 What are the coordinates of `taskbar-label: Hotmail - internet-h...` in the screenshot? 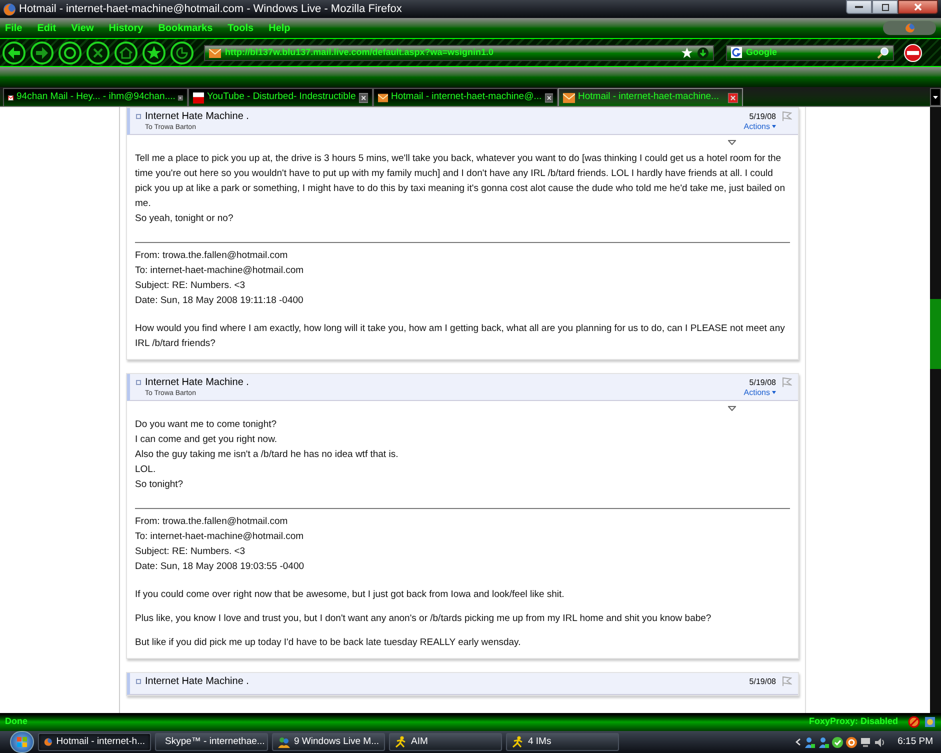 It's located at (100, 741).